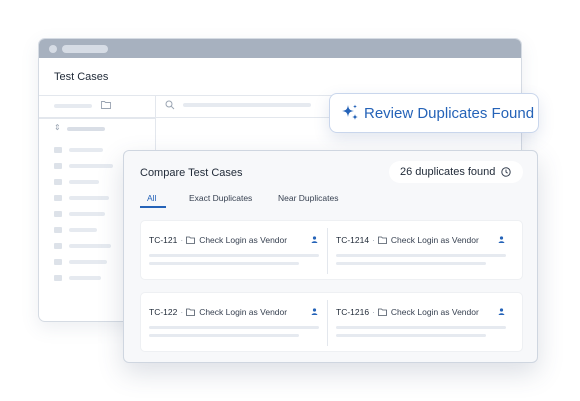  What do you see at coordinates (151, 198) in the screenshot?
I see `tab-all: All` at bounding box center [151, 198].